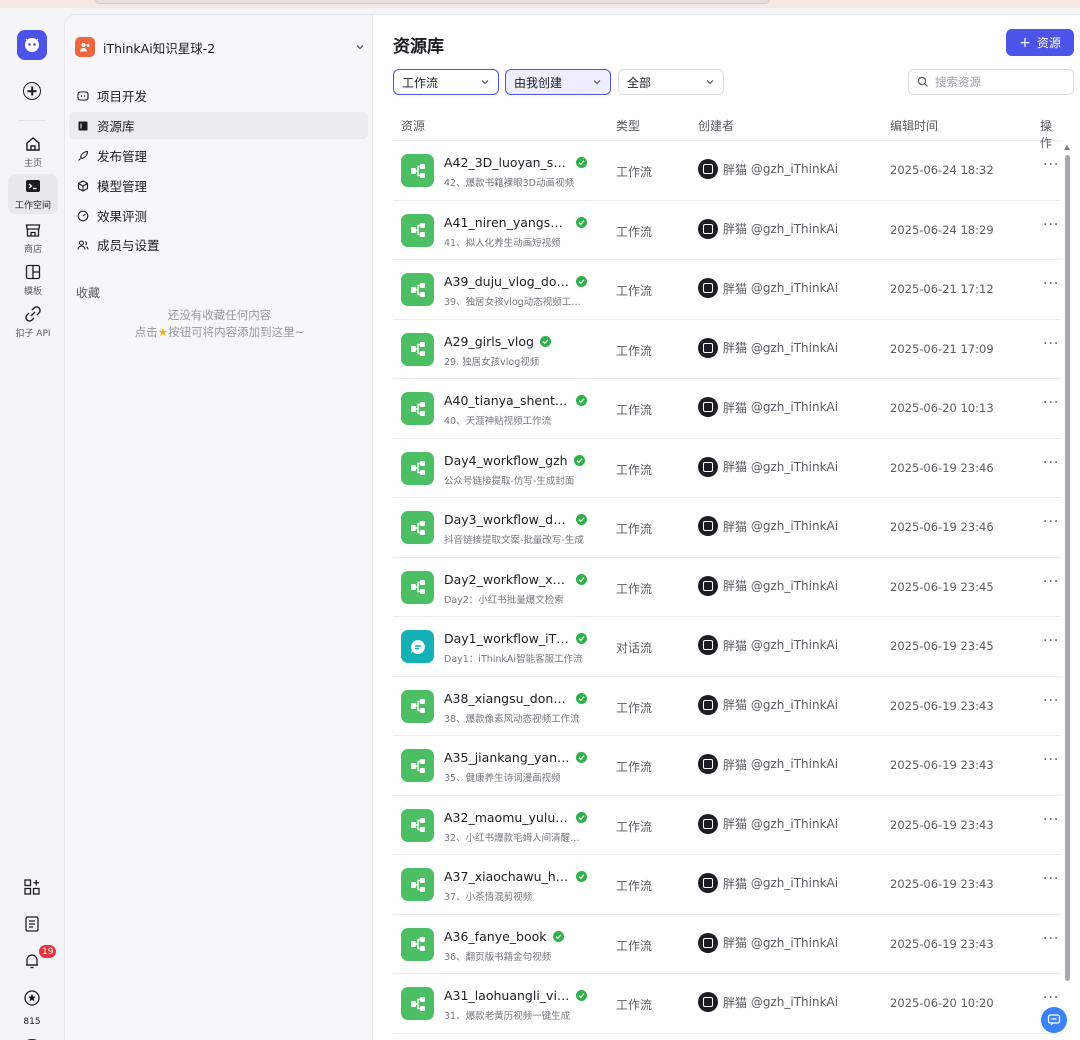  What do you see at coordinates (32, 91) in the screenshot?
I see `create-plus-icon` at bounding box center [32, 91].